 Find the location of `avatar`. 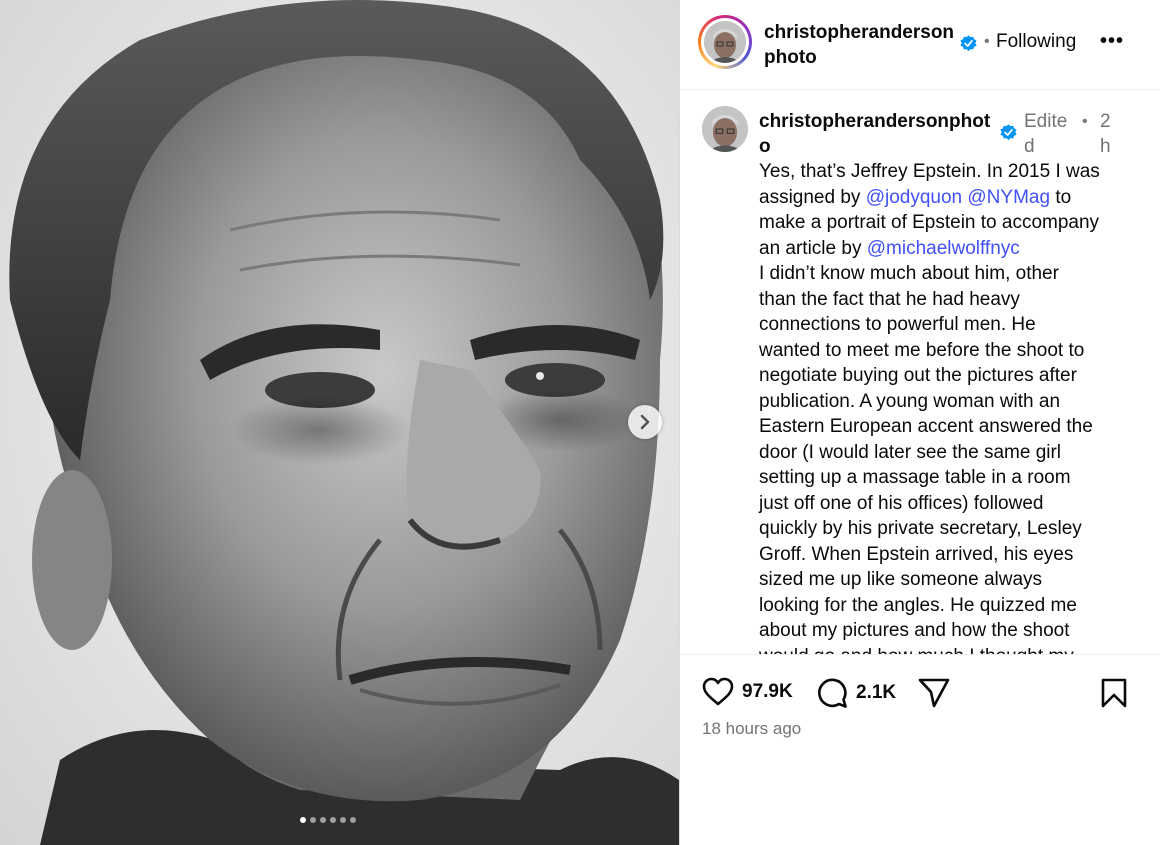

avatar is located at coordinates (725, 42).